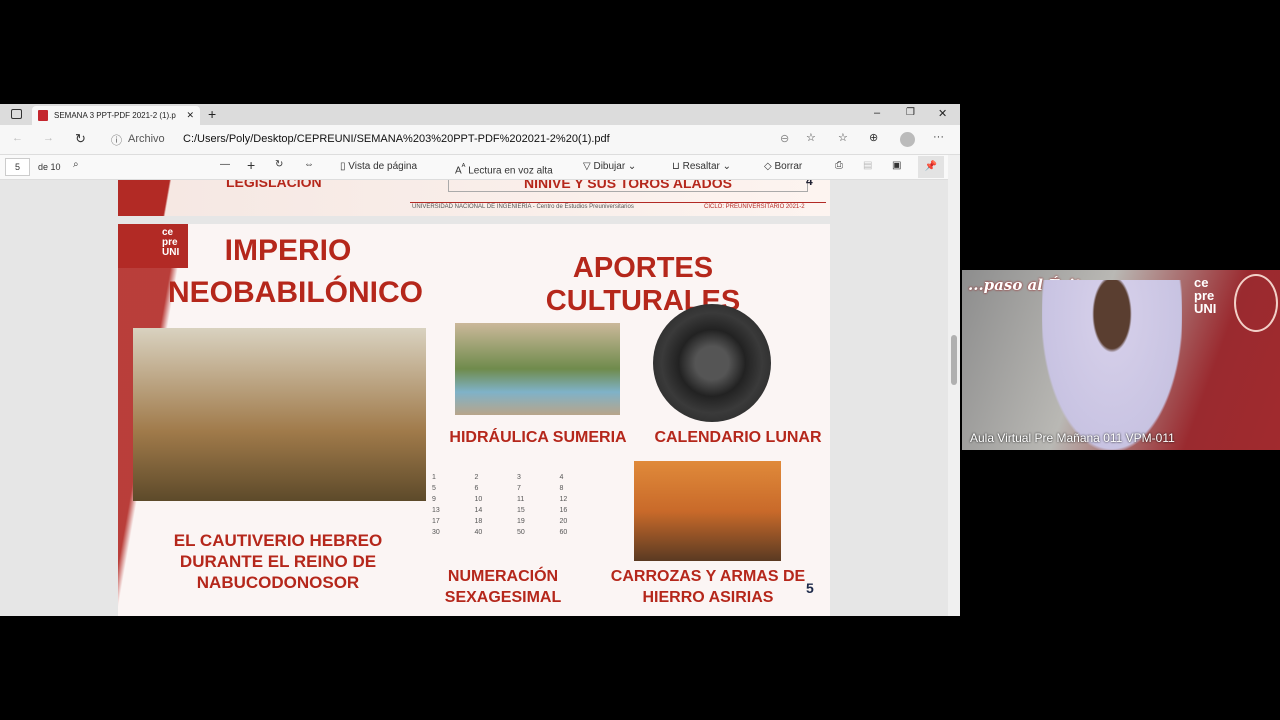 Image resolution: width=1280 pixels, height=720 pixels. I want to click on numeral-cell: 16, so click(563, 510).